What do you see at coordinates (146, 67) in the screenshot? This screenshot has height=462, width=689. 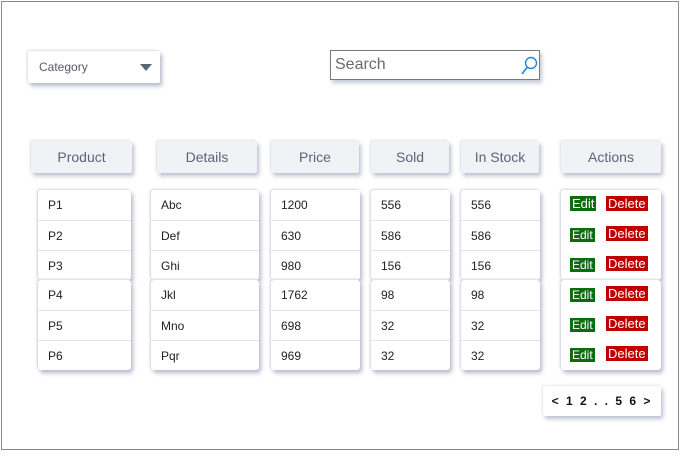 I see `caret-down-icon` at bounding box center [146, 67].